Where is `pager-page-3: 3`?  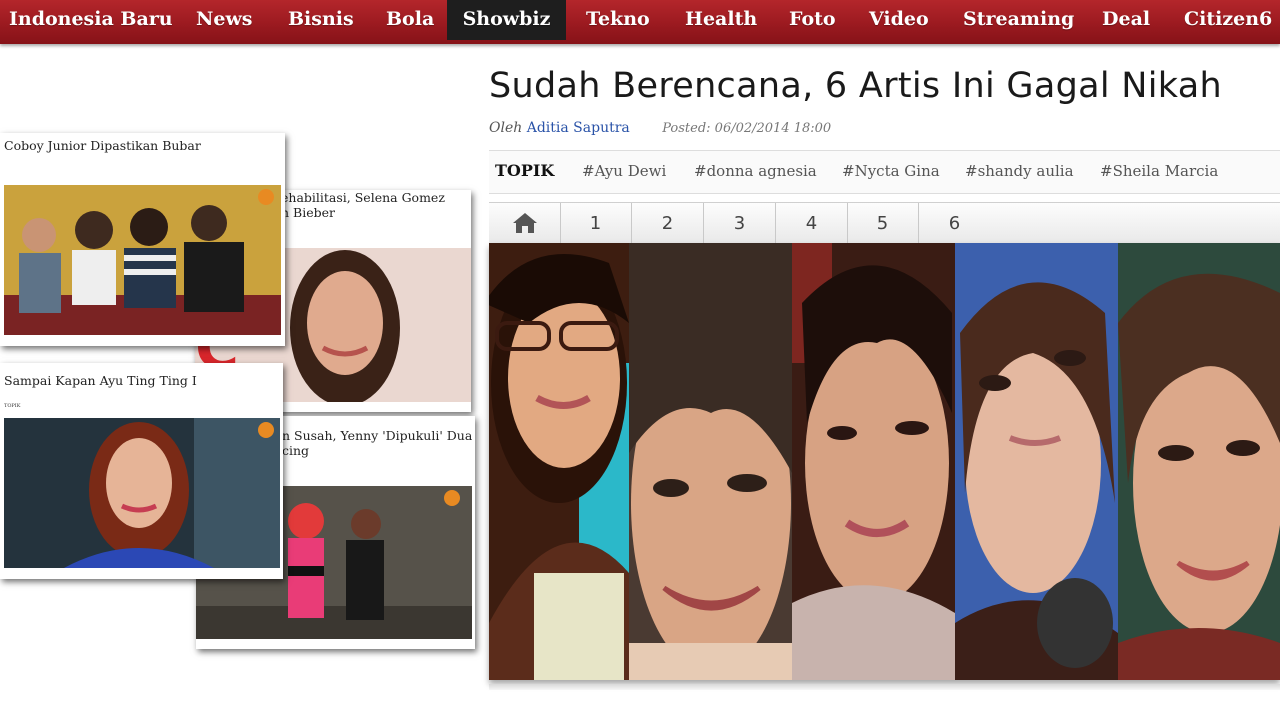 pager-page-3: 3 is located at coordinates (740, 223).